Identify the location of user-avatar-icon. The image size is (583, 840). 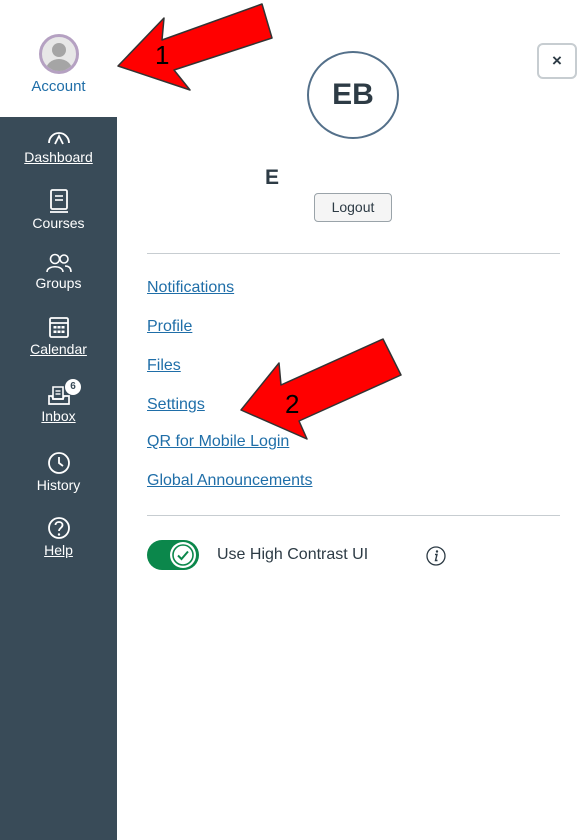
(58, 54).